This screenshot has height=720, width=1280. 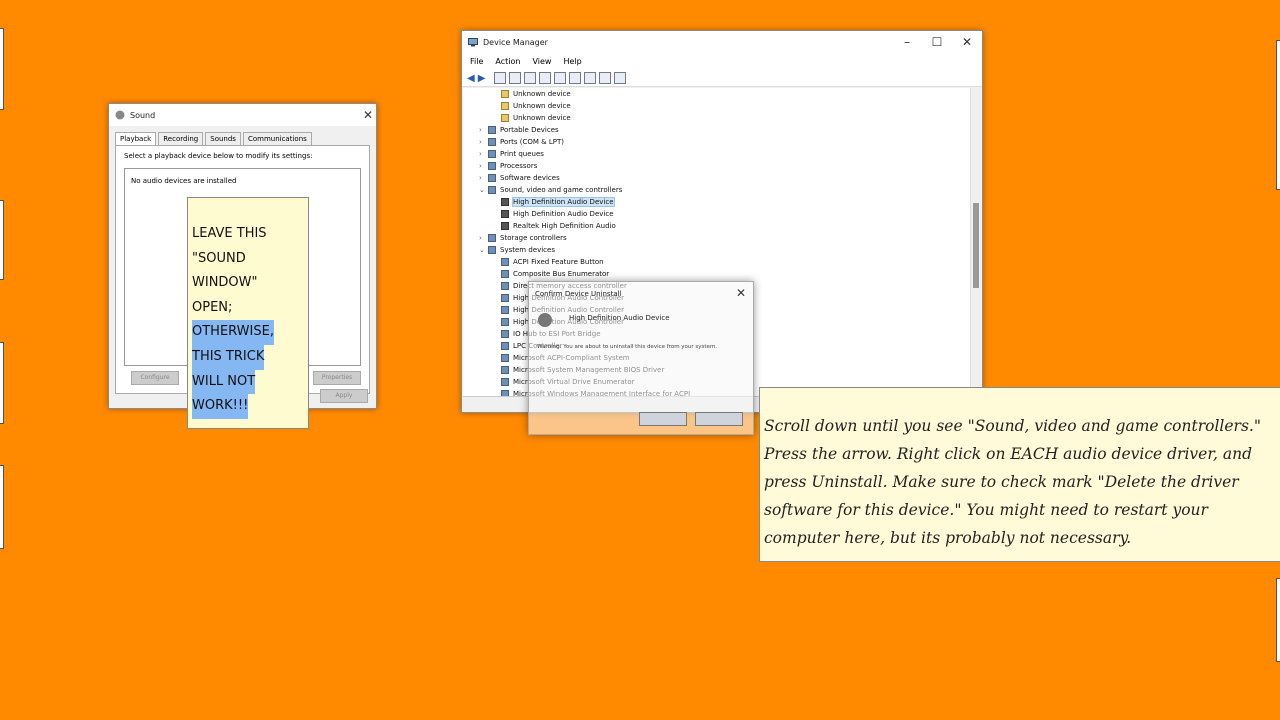 I want to click on confirm-dialog-title: Confirm Device Uninstall, so click(x=578, y=294).